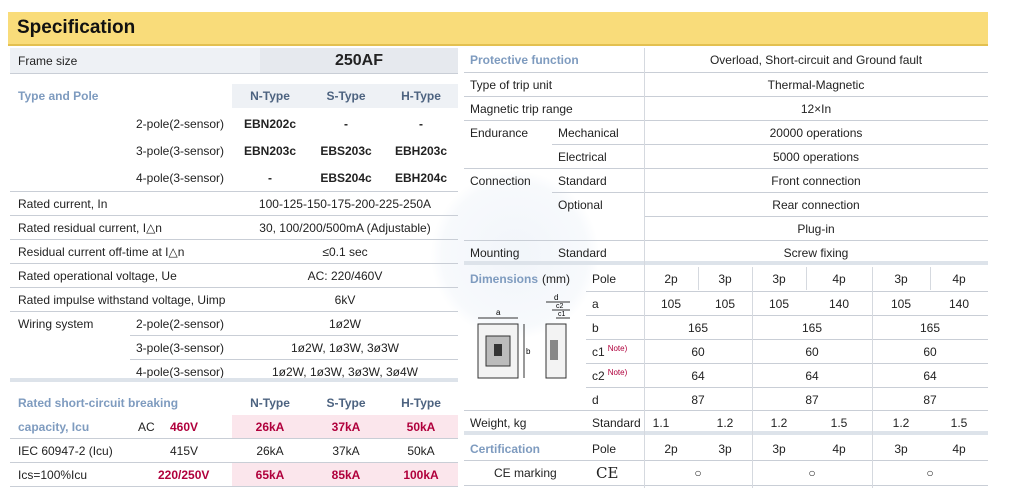  I want to click on pole-row: 3-pole(3-sensor) EBN203c EBS203c EBH203c, so click(234, 151).